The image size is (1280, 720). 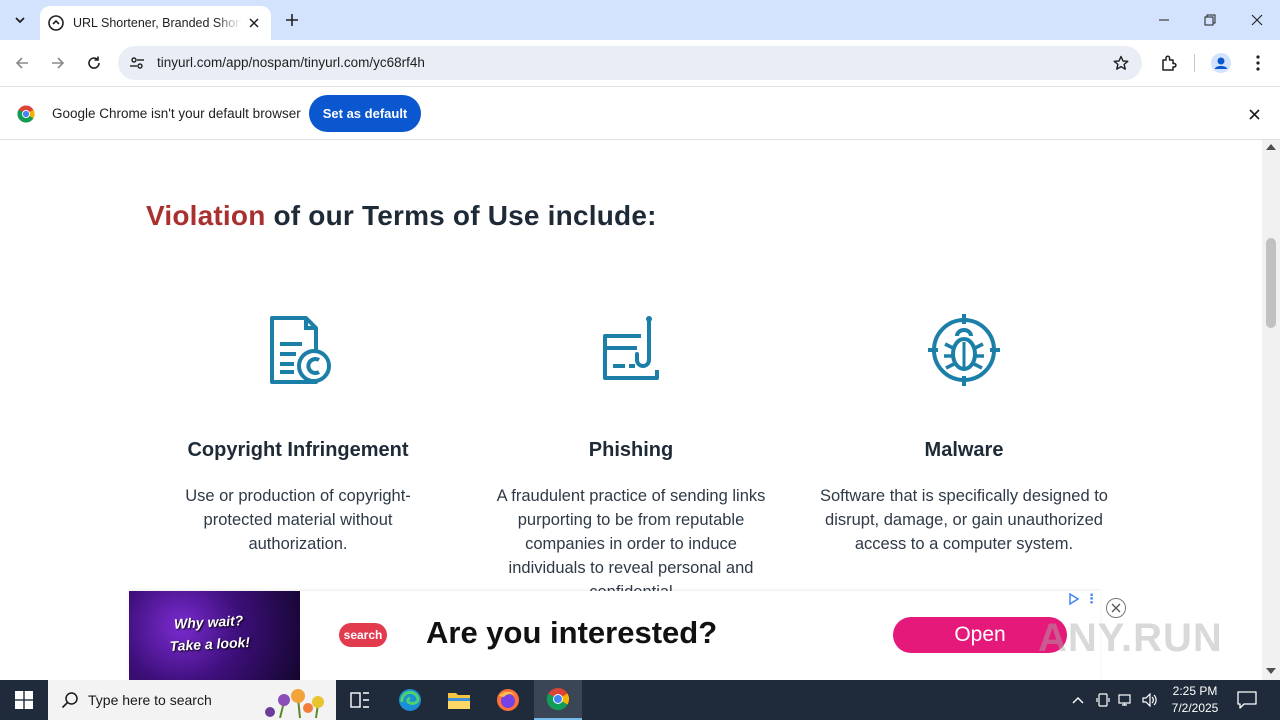 I want to click on chrome-icon, so click(x=557, y=699).